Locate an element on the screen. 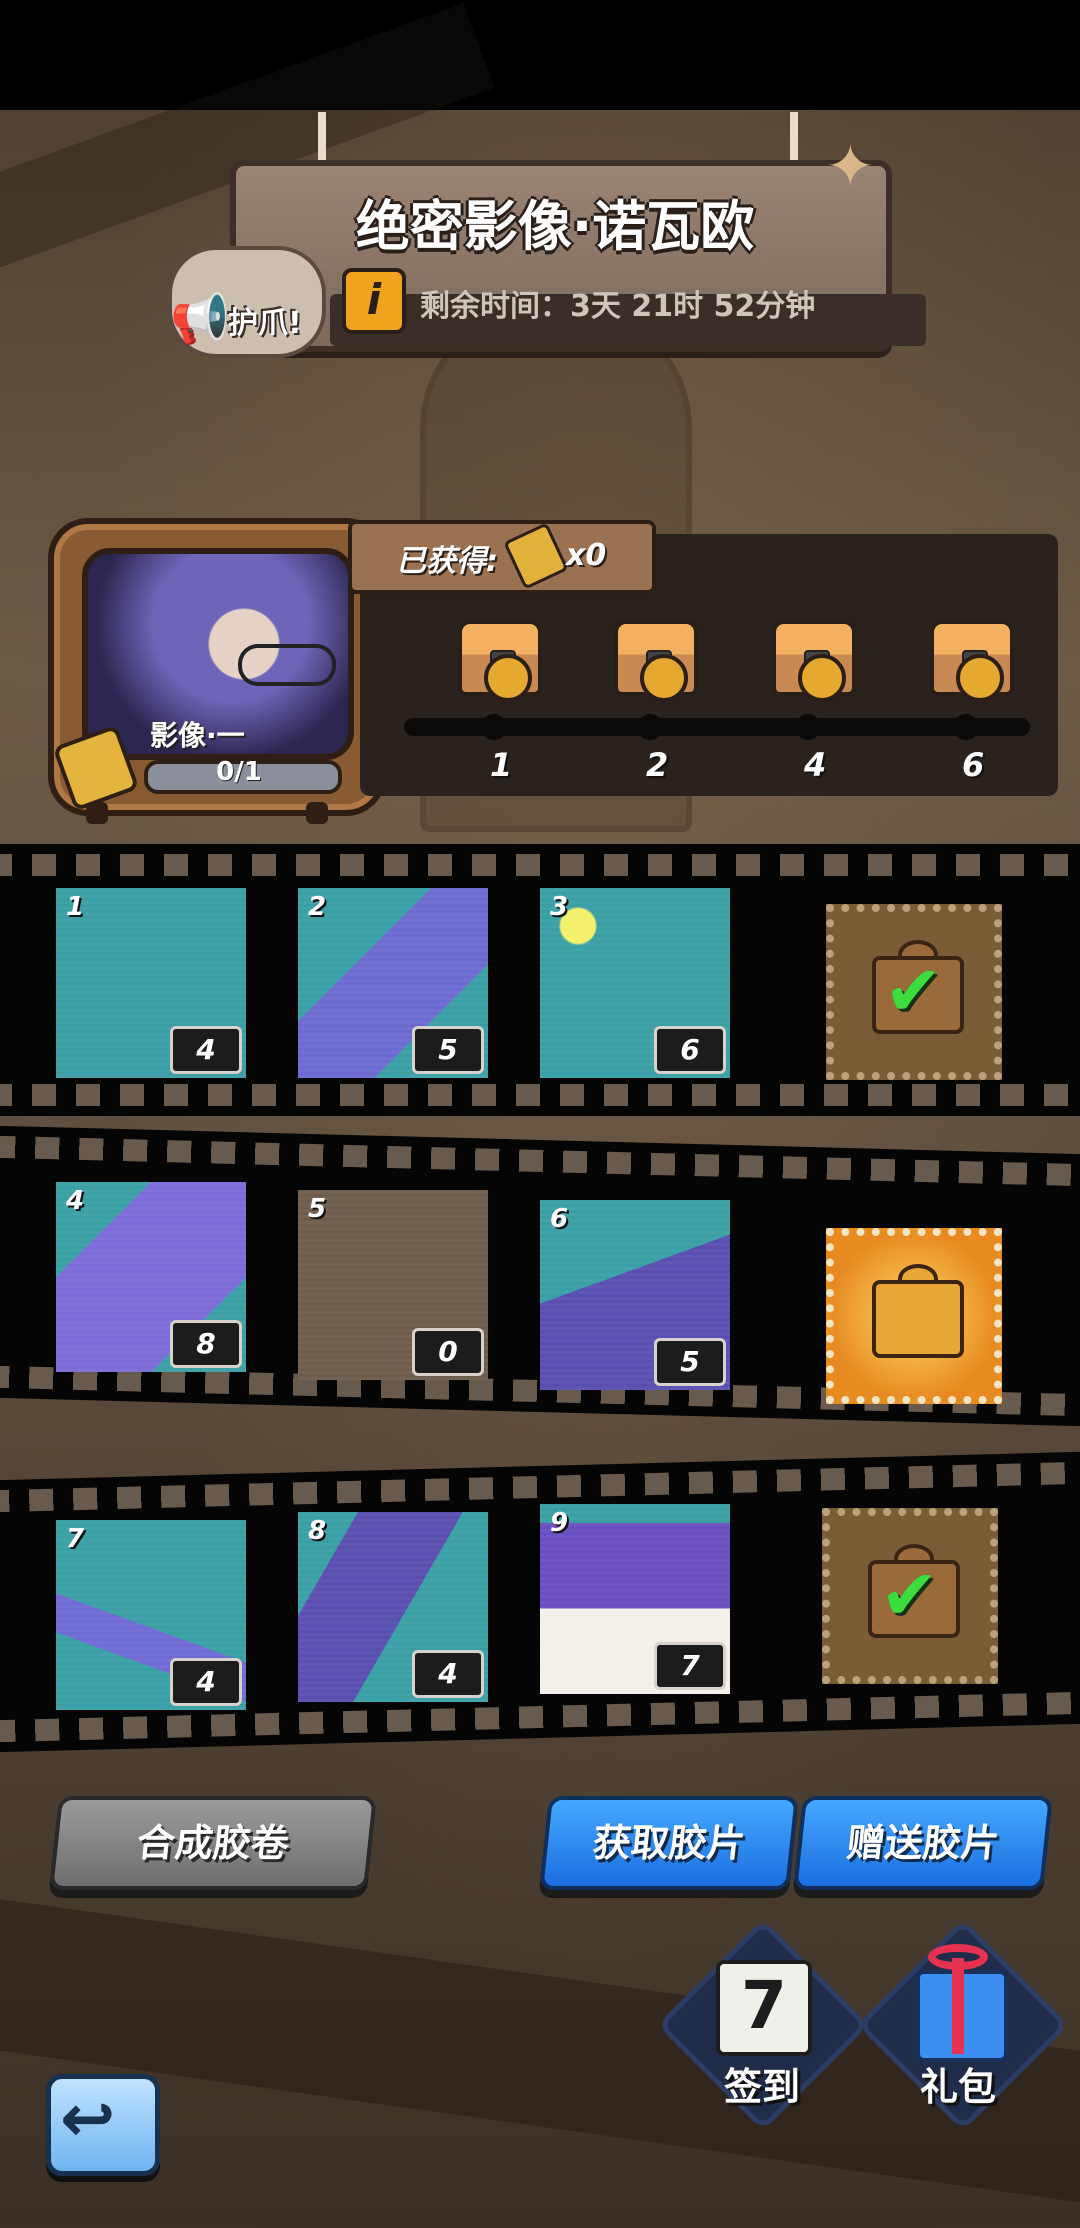 The height and width of the screenshot is (2228, 1080). film-tile-8: 8 4 is located at coordinates (393, 1607).